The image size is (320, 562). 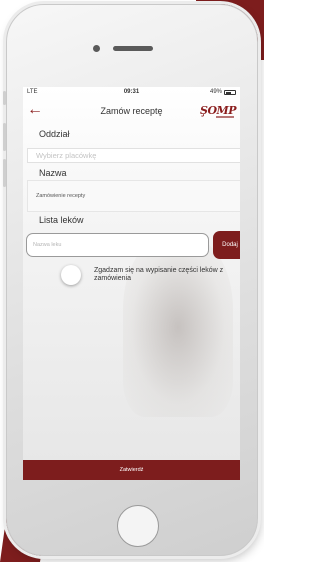 What do you see at coordinates (178, 327) in the screenshot?
I see `background-photo` at bounding box center [178, 327].